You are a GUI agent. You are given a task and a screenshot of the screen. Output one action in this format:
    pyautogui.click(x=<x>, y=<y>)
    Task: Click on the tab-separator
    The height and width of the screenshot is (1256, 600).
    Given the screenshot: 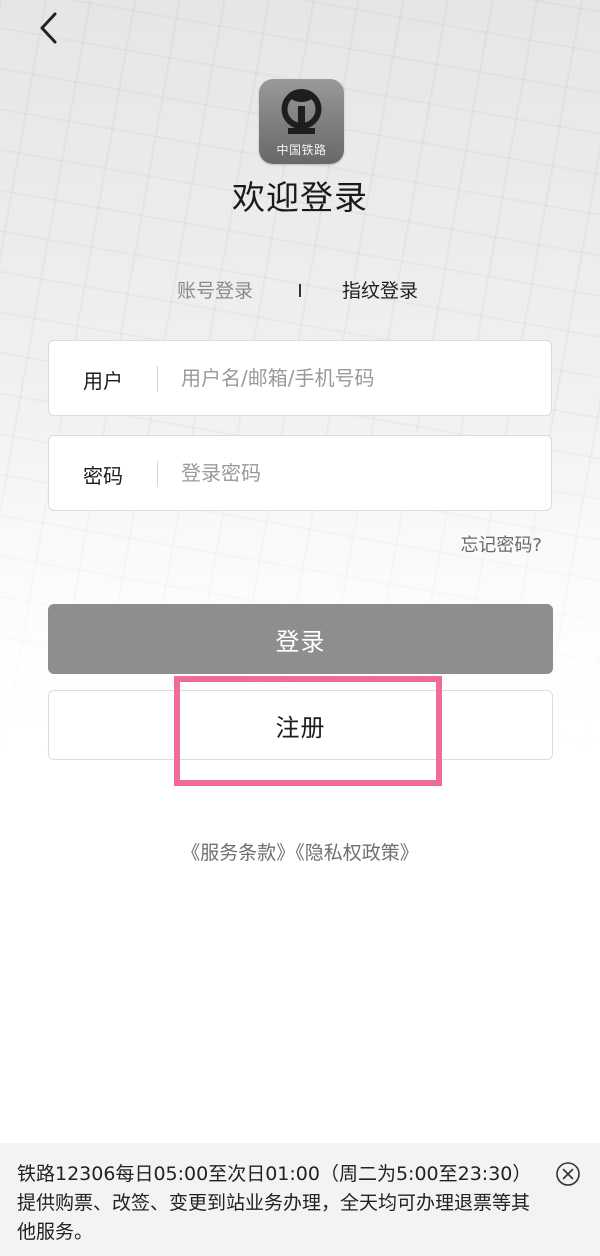 What is the action you would take?
    pyautogui.click(x=300, y=290)
    